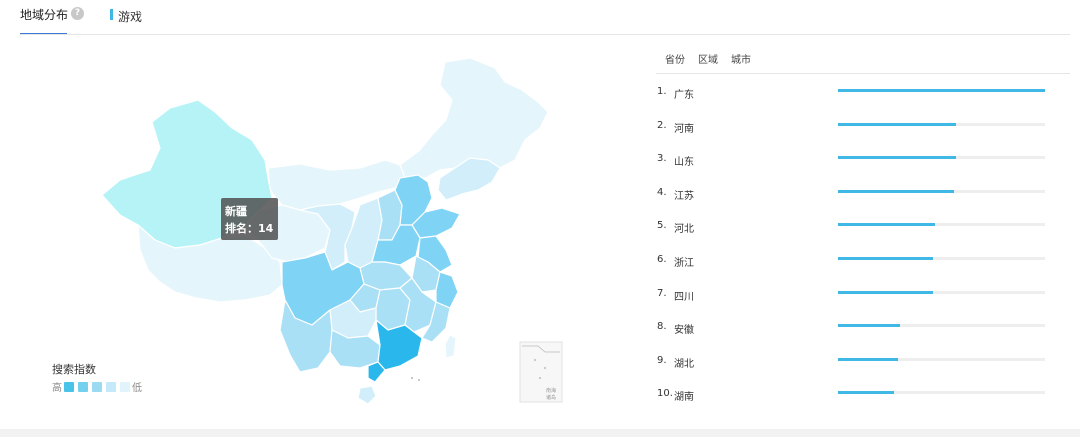 The width and height of the screenshot is (1080, 437). What do you see at coordinates (662, 226) in the screenshot?
I see `rank-number: 5.` at bounding box center [662, 226].